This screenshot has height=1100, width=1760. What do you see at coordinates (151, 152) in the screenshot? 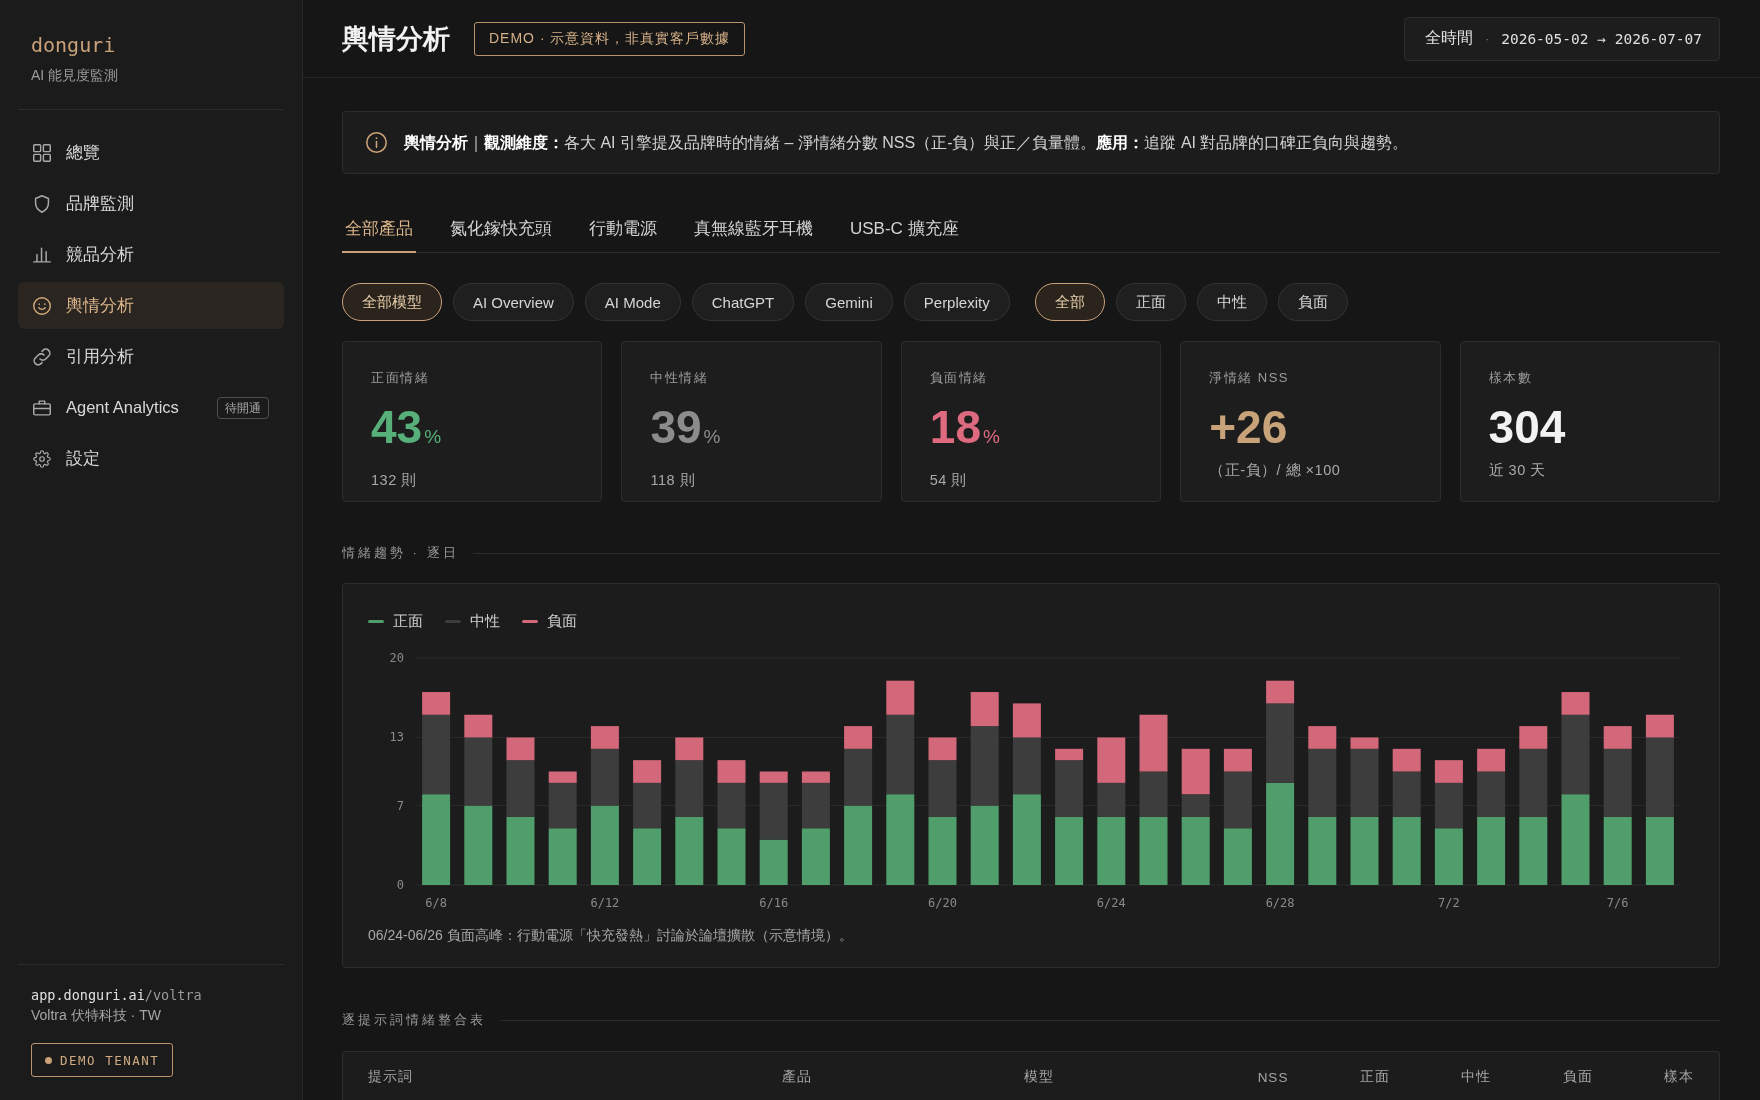
I see `nav-item: 總覽` at bounding box center [151, 152].